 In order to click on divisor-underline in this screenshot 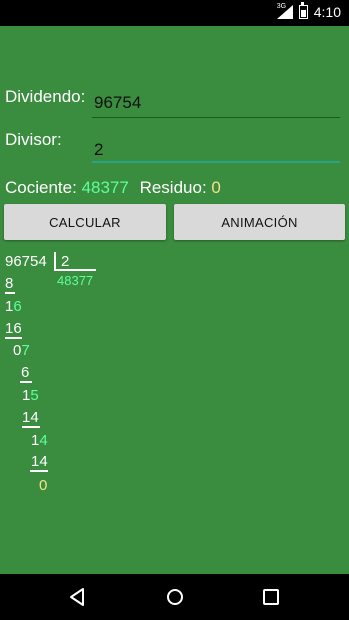, I will do `click(216, 162)`.